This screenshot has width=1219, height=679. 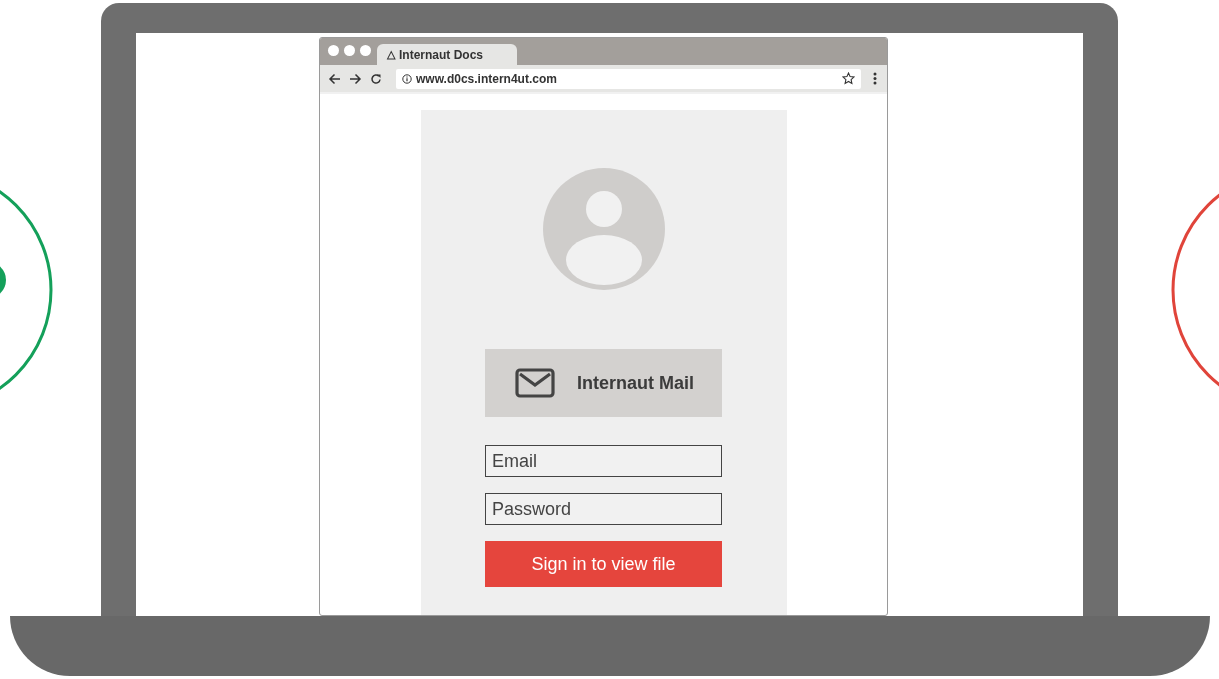 What do you see at coordinates (376, 78) in the screenshot?
I see `reload-icon` at bounding box center [376, 78].